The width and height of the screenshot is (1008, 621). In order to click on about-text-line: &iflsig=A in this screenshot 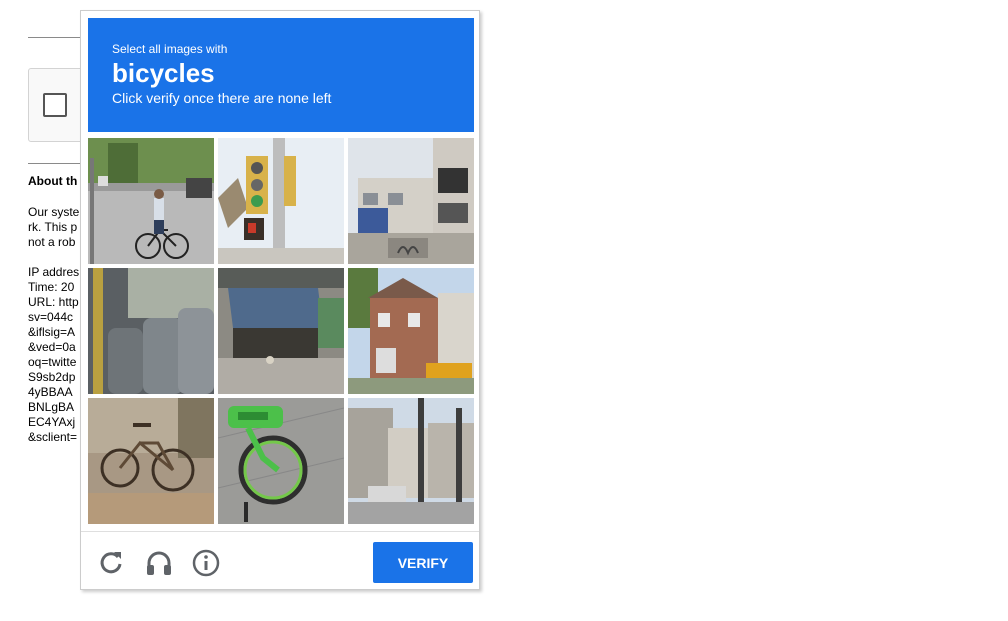, I will do `click(52, 332)`.